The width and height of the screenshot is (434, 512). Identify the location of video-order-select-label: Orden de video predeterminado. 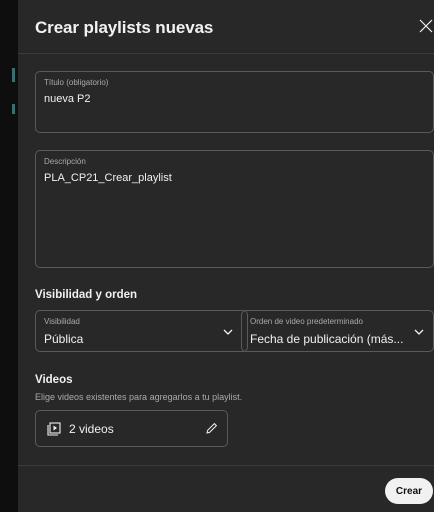
(306, 321).